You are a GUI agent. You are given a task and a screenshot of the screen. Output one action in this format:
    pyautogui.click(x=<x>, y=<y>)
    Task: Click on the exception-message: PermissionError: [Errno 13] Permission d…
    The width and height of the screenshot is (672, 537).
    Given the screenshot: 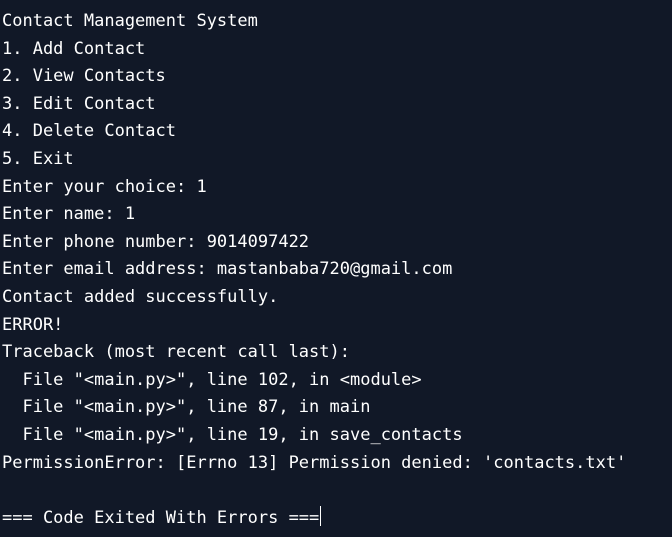 What is the action you would take?
    pyautogui.click(x=314, y=462)
    